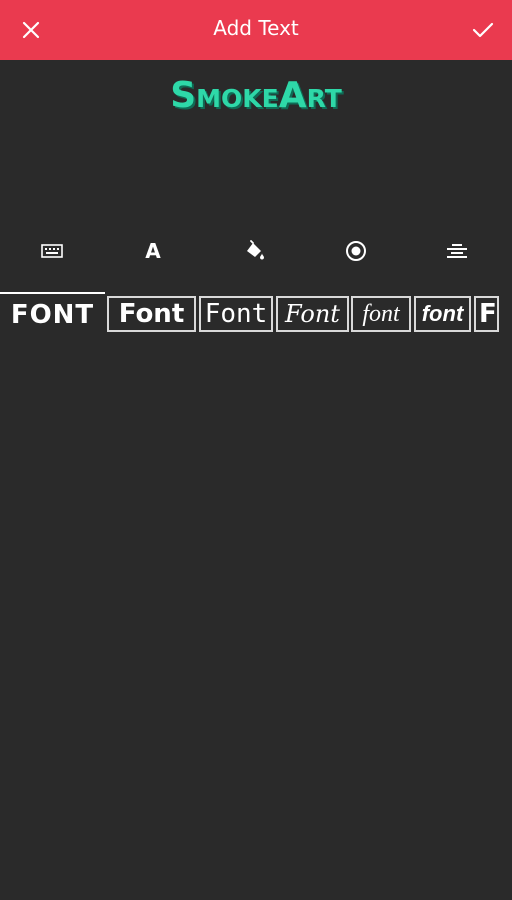  What do you see at coordinates (151, 314) in the screenshot?
I see `font-option-2: Font` at bounding box center [151, 314].